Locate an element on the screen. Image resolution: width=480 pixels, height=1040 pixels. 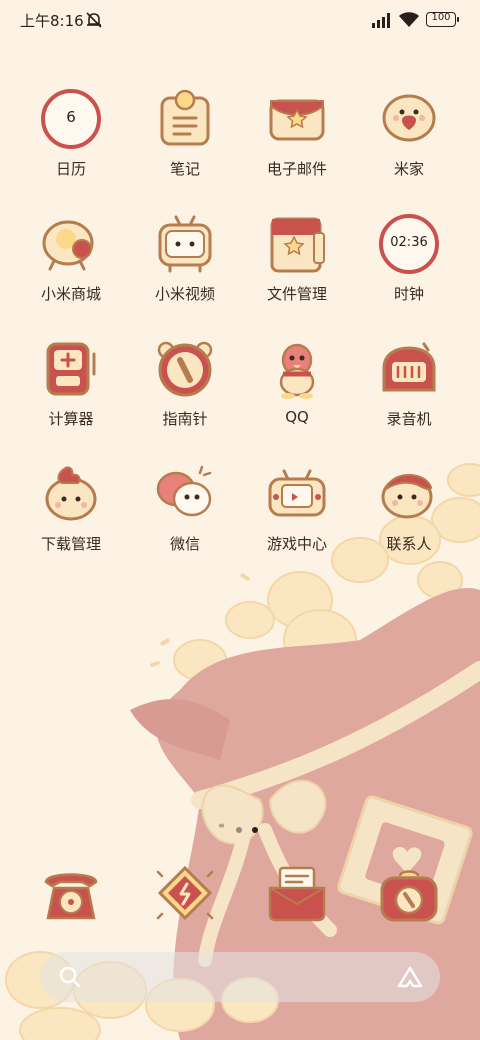
app-camera is located at coordinates (409, 895).